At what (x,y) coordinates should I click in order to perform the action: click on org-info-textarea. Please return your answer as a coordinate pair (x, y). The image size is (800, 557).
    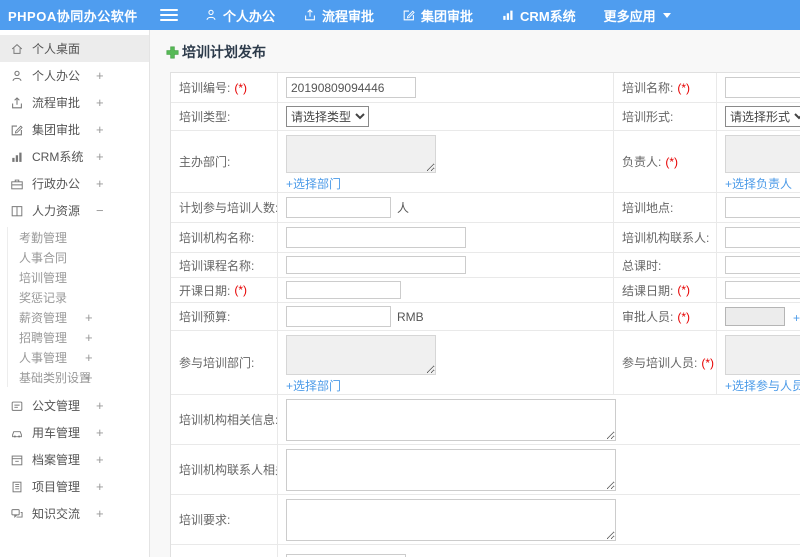
    Looking at the image, I should click on (451, 419).